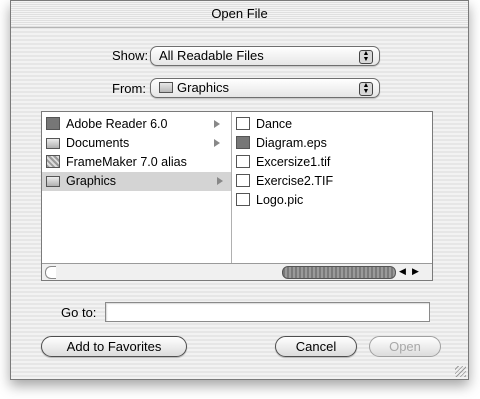 The width and height of the screenshot is (480, 399). What do you see at coordinates (203, 87) in the screenshot?
I see `from-popup-value: Graphics` at bounding box center [203, 87].